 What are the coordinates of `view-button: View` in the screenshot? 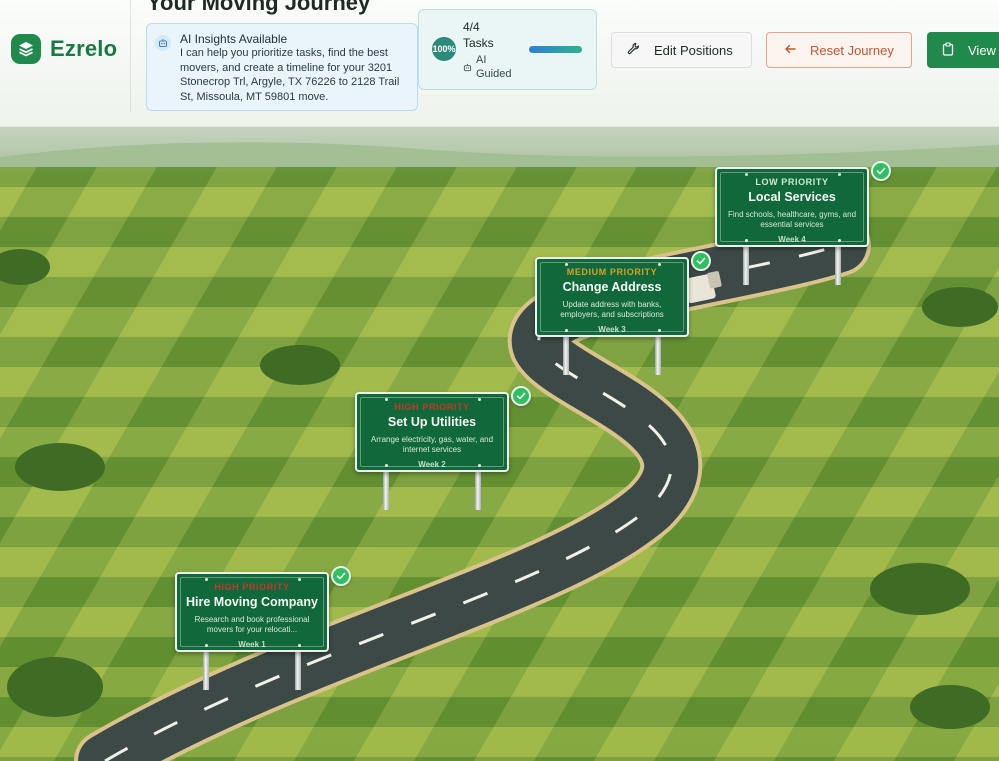 It's located at (963, 50).